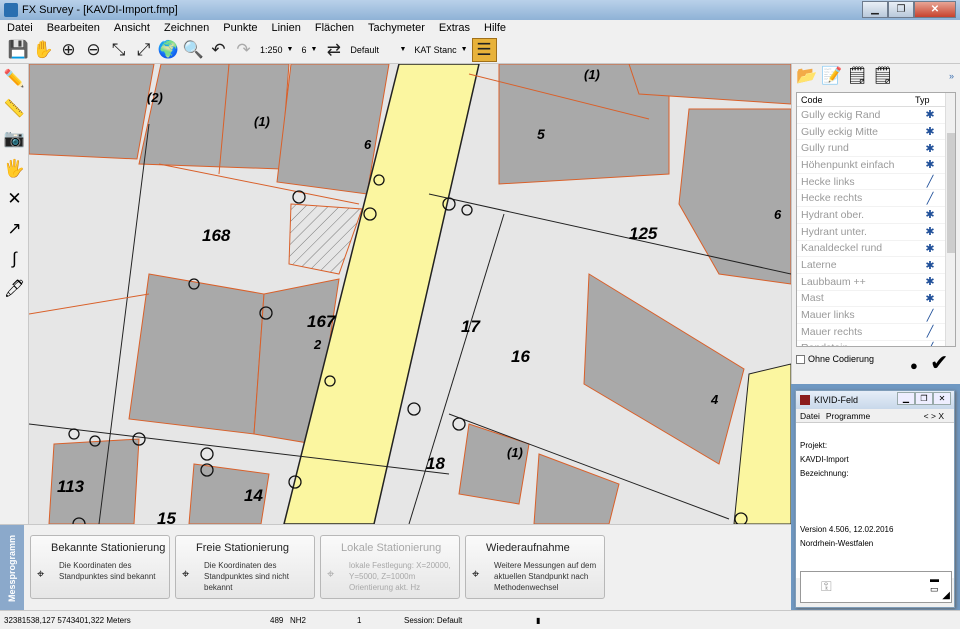 This screenshot has width=960, height=629. Describe the element at coordinates (334, 28) in the screenshot. I see `menu-flaechen: Flächen` at that location.